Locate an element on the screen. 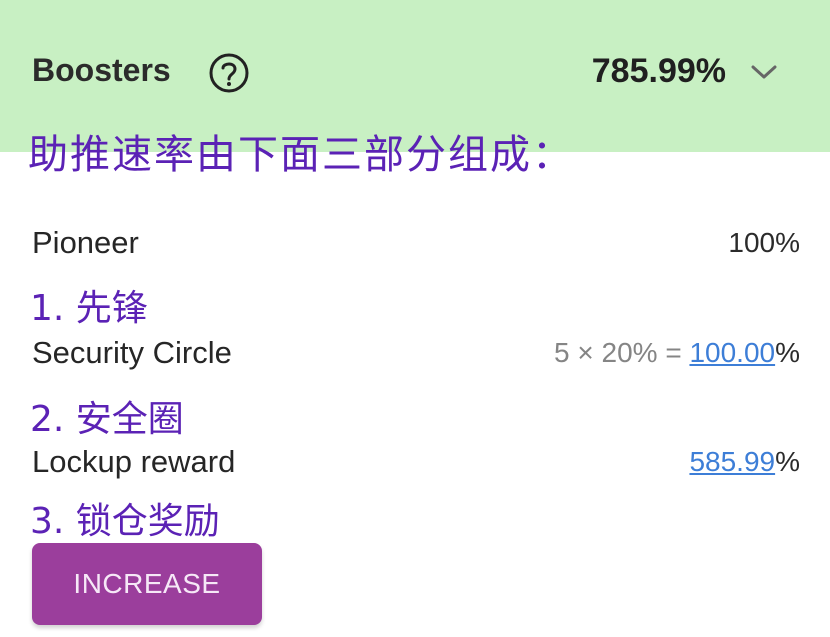  security-circle-link: 100.00 is located at coordinates (732, 352).